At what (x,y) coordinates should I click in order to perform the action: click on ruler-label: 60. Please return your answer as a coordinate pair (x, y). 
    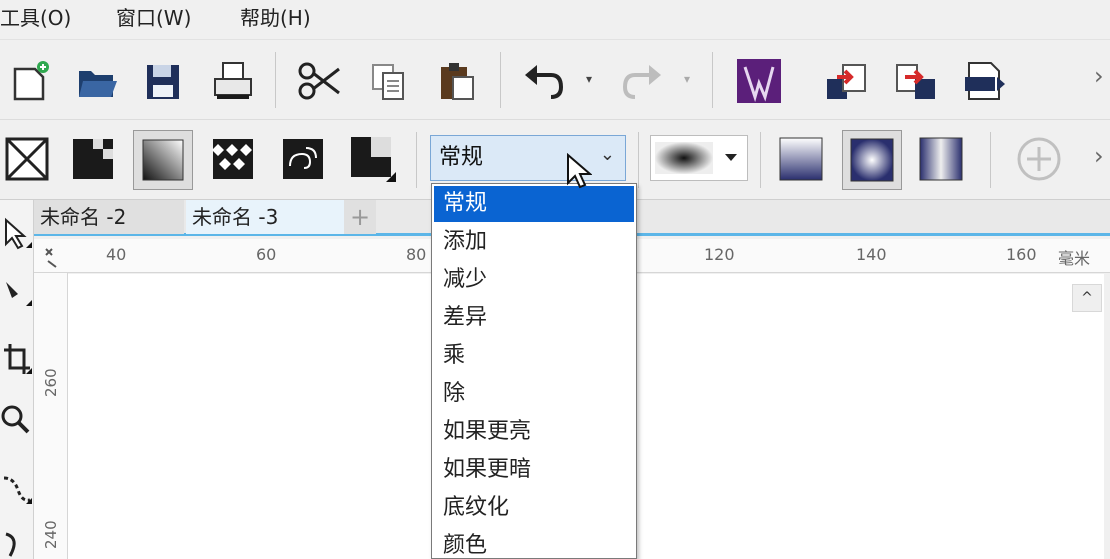
    Looking at the image, I should click on (266, 254).